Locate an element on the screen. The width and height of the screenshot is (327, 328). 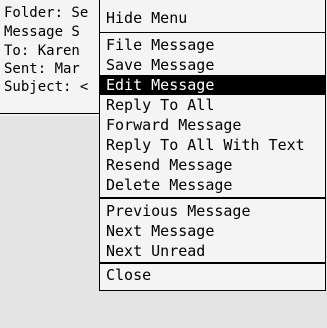
to-label: To: Karen is located at coordinates (42, 51).